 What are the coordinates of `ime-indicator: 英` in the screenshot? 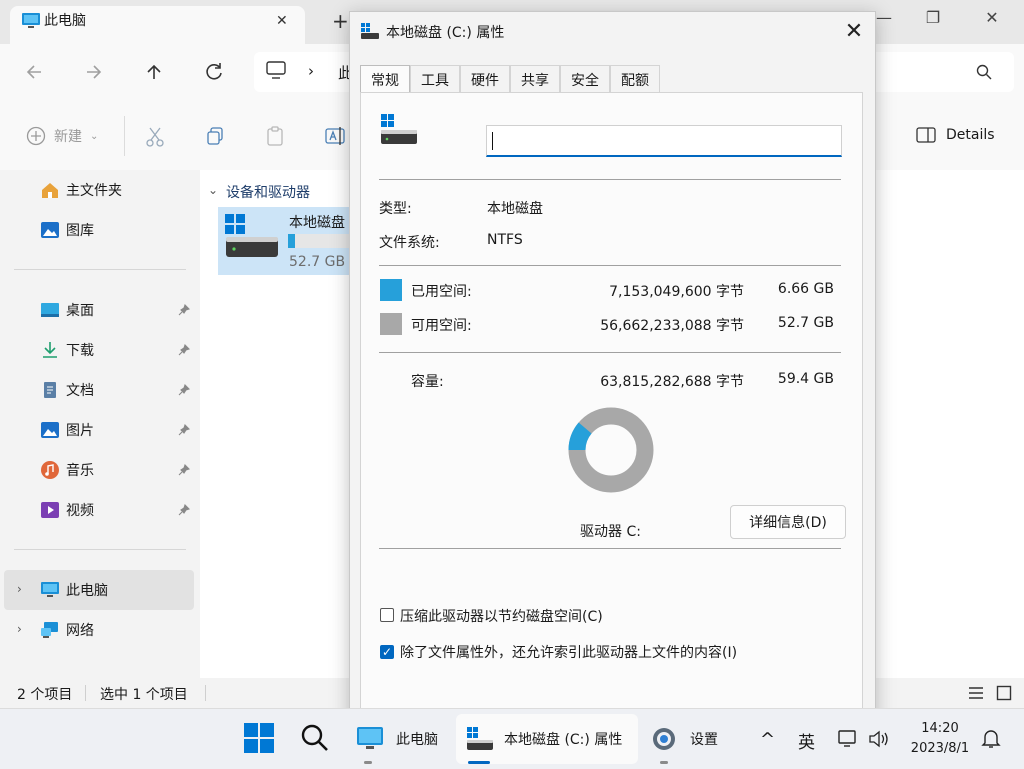 It's located at (806, 740).